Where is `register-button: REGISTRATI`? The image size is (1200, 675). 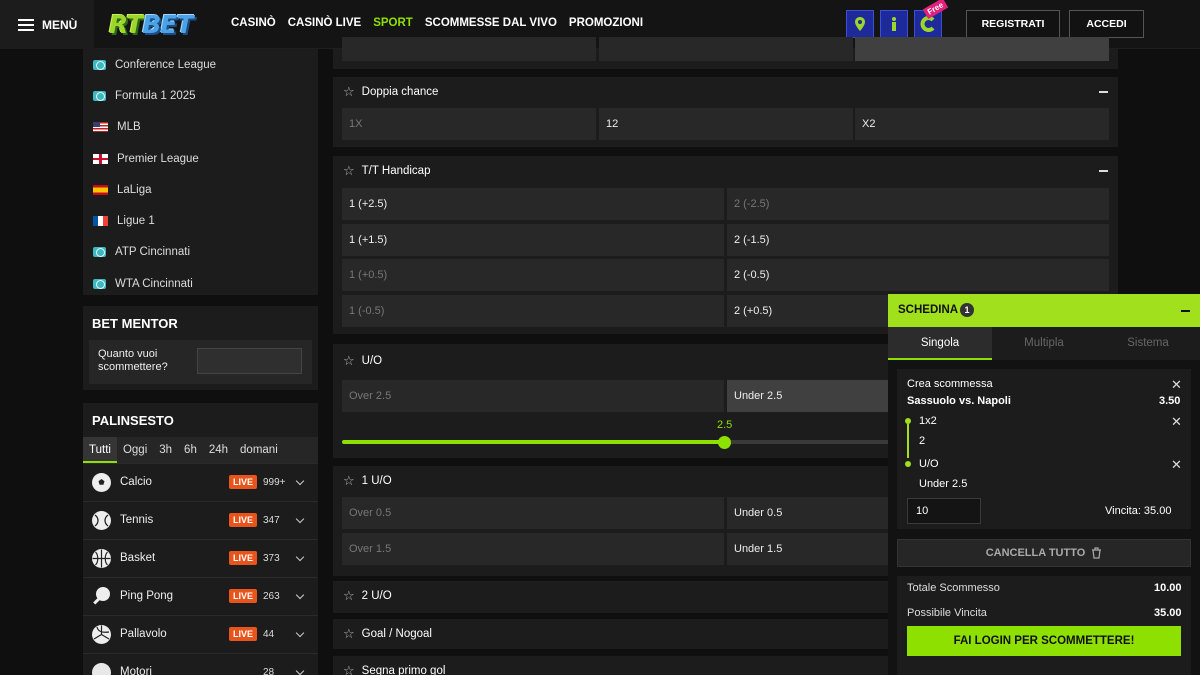 register-button: REGISTRATI is located at coordinates (1013, 24).